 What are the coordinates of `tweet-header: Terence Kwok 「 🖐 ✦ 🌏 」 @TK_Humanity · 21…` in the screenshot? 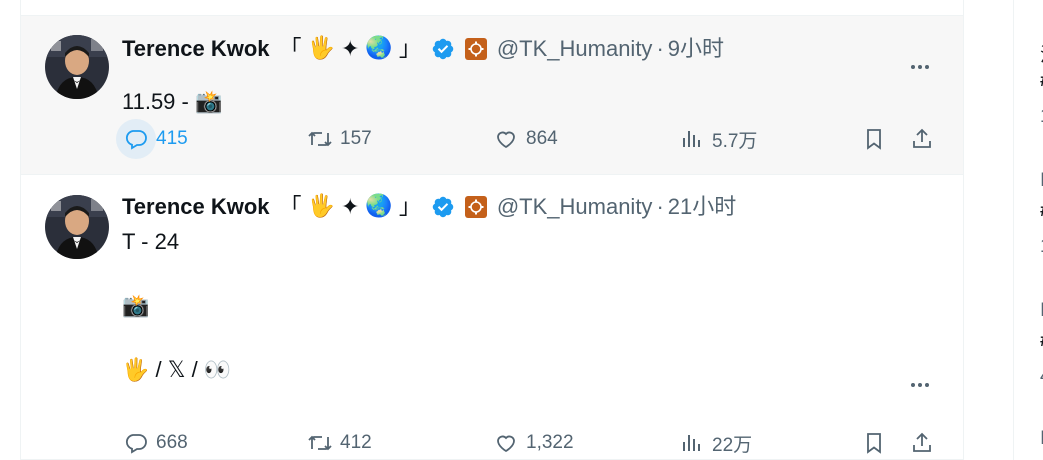 It's located at (429, 207).